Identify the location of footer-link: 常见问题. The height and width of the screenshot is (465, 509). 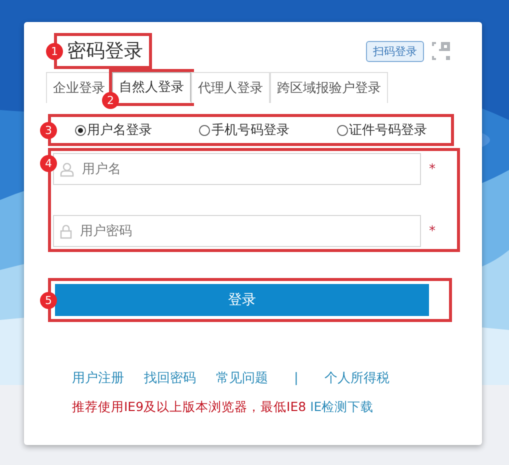
(242, 378).